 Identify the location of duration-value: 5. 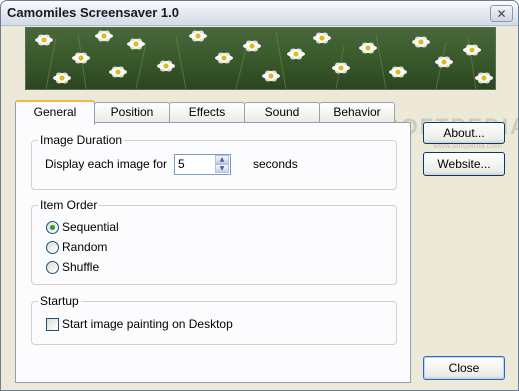
(181, 164).